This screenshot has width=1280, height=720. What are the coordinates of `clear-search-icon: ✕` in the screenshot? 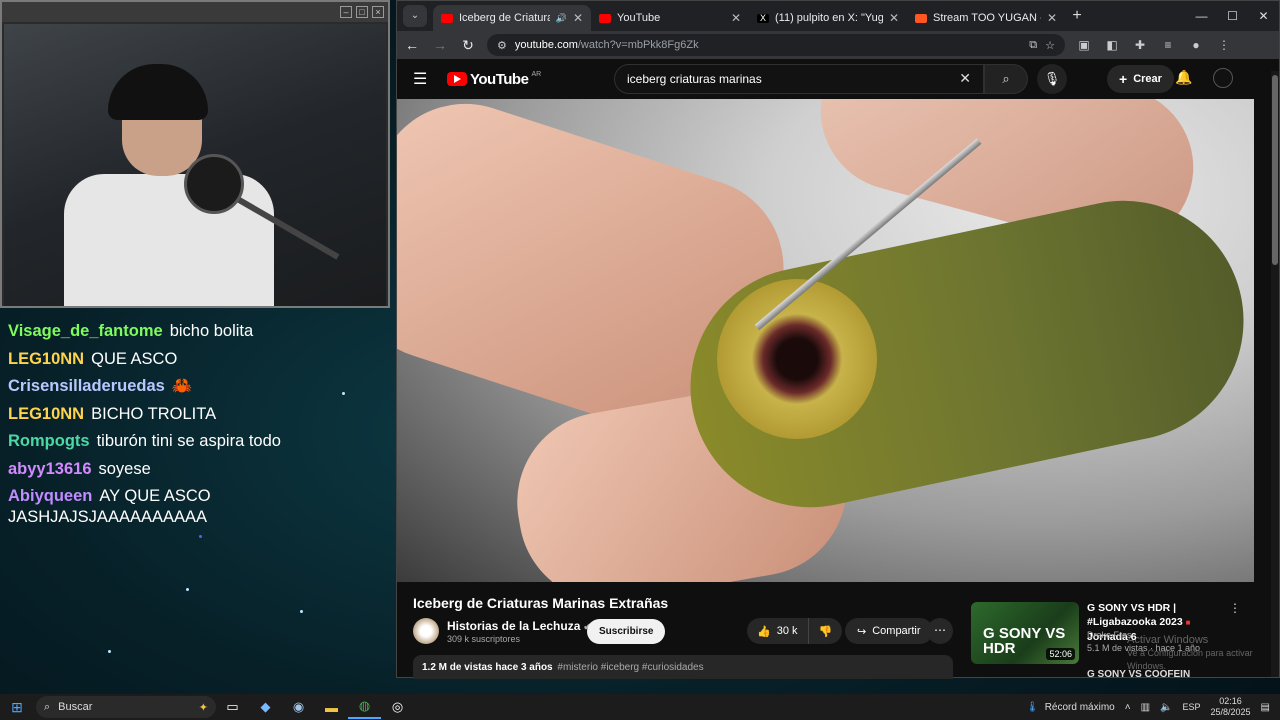 It's located at (965, 78).